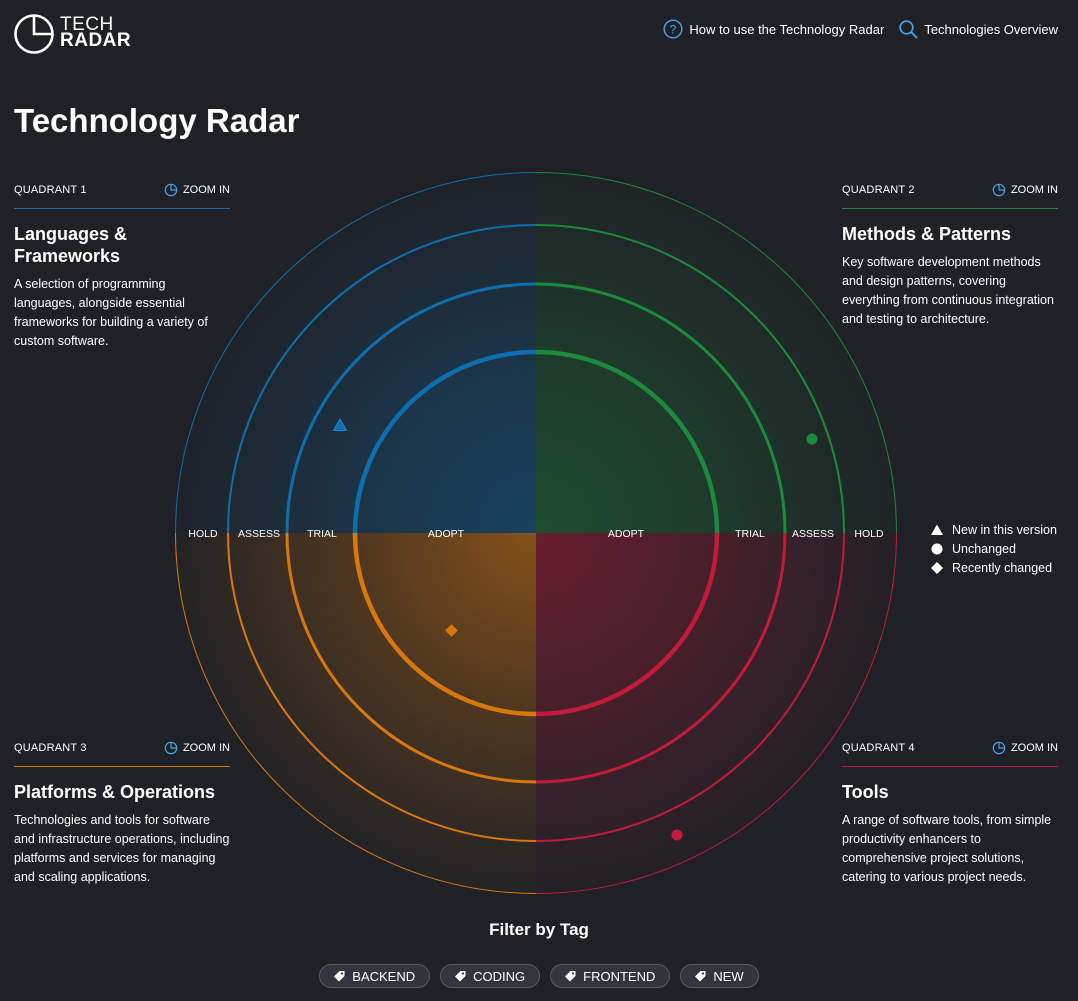 This screenshot has width=1078, height=1001. I want to click on quadrant-3-sector, so click(355, 713).